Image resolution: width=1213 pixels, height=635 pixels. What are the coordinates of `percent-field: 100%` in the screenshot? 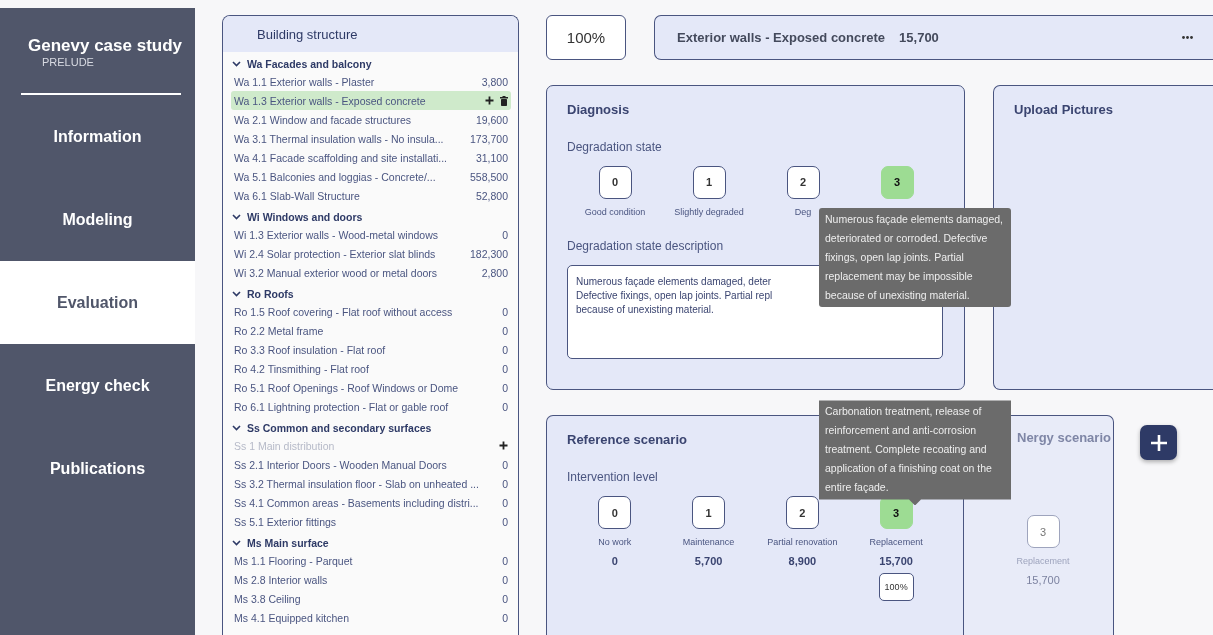 It's located at (586, 37).